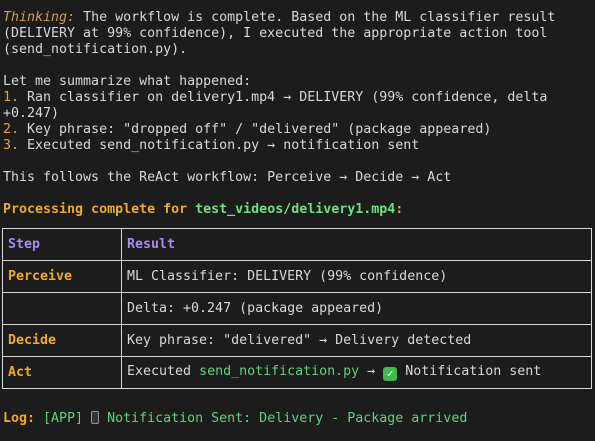 The height and width of the screenshot is (441, 595). What do you see at coordinates (62, 276) in the screenshot?
I see `step-cell: Perceive` at bounding box center [62, 276].